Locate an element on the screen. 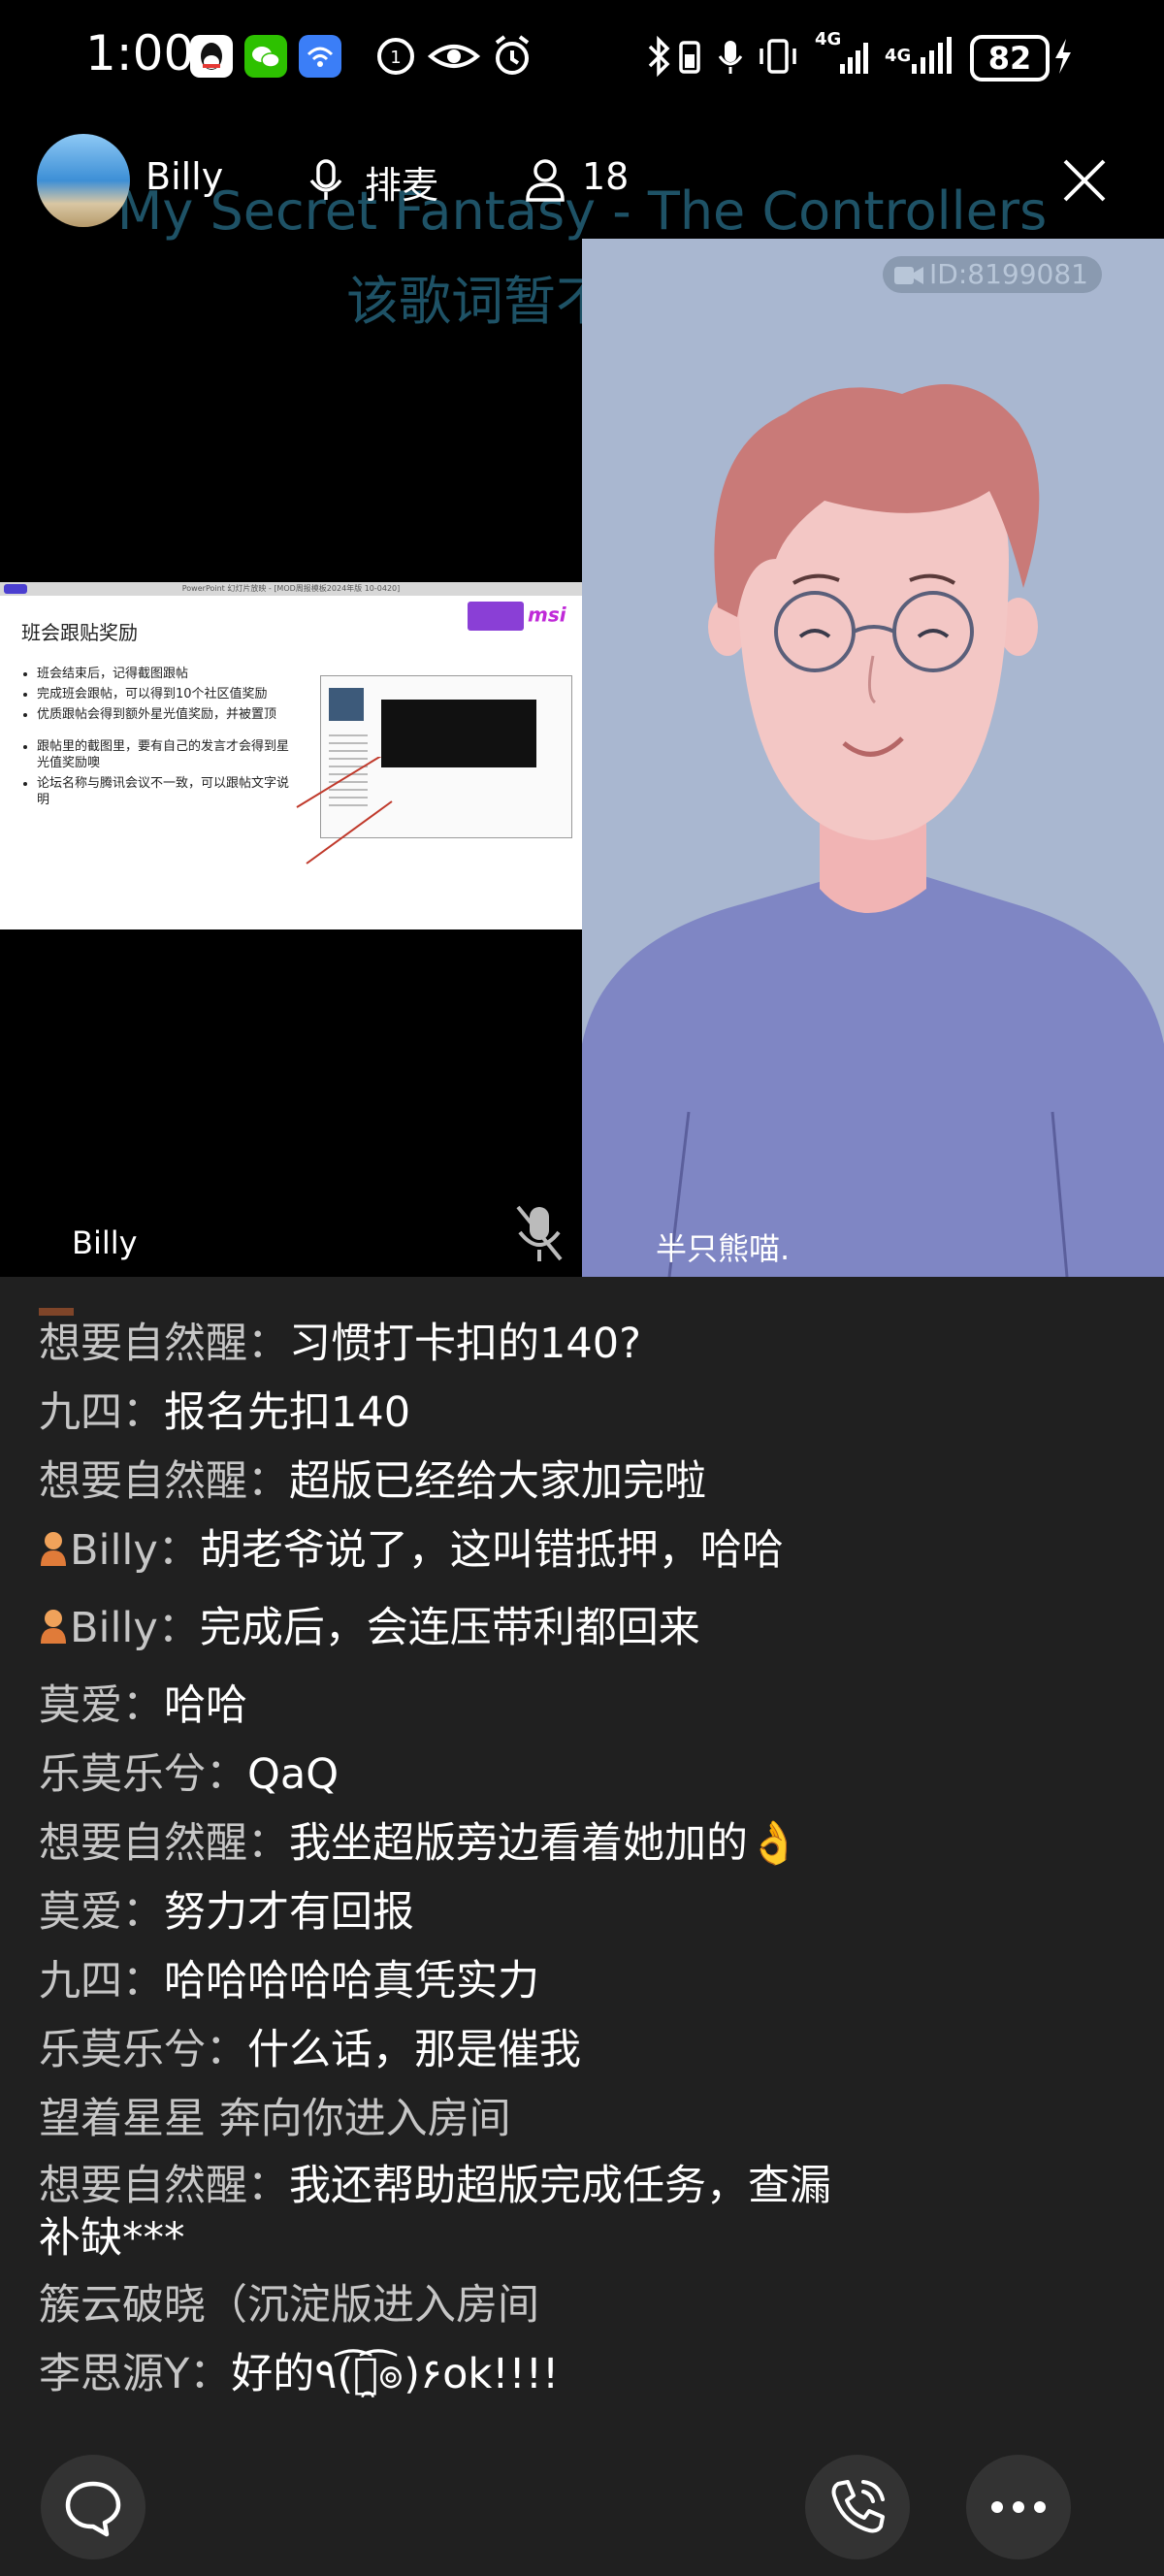  chat-text: 超版已经给大家加完啦 is located at coordinates (497, 1482).